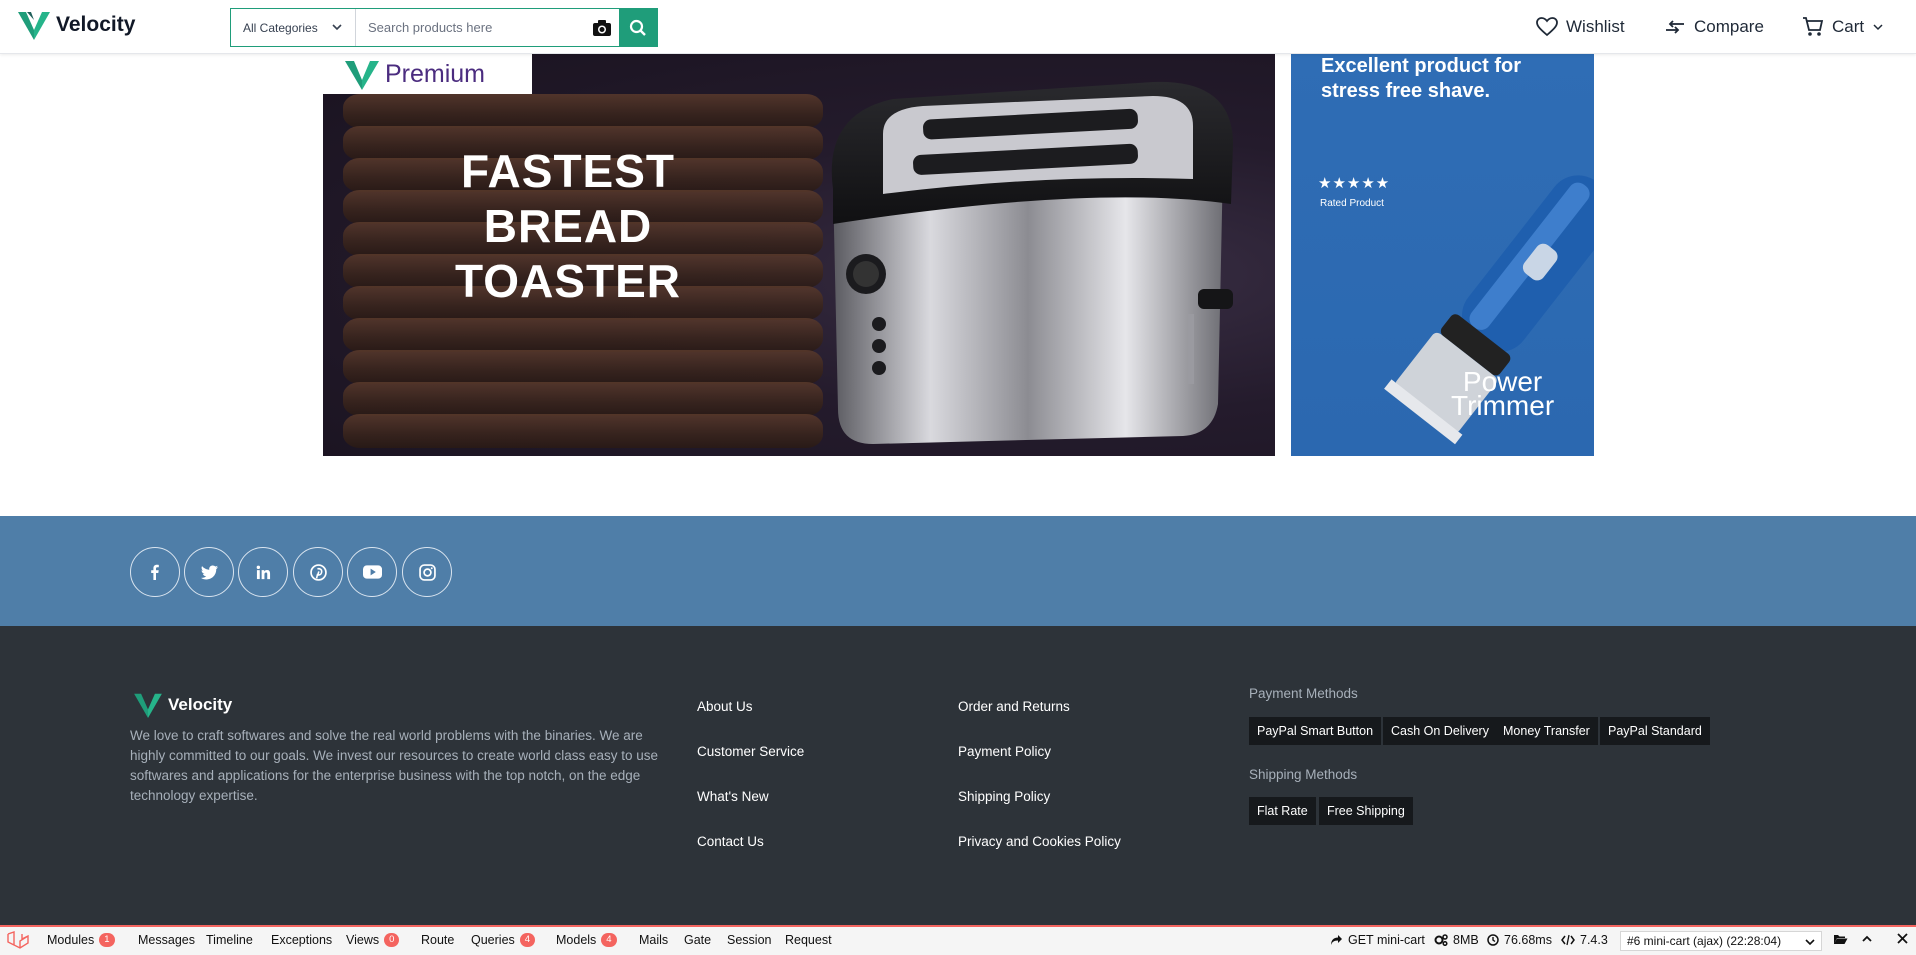 This screenshot has width=1916, height=955. What do you see at coordinates (1456, 940) in the screenshot?
I see `debug-memory: 8MB` at bounding box center [1456, 940].